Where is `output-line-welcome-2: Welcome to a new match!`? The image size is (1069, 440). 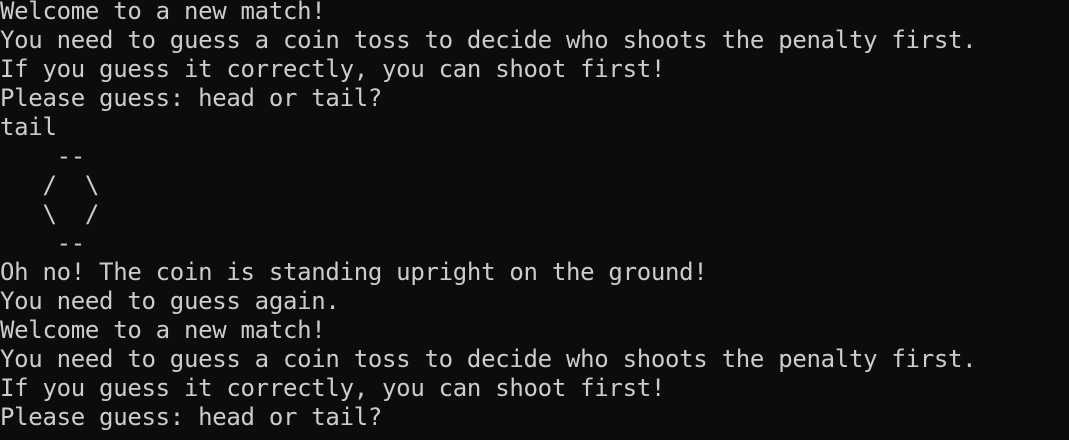
output-line-welcome-2: Welcome to a new match! is located at coordinates (163, 330).